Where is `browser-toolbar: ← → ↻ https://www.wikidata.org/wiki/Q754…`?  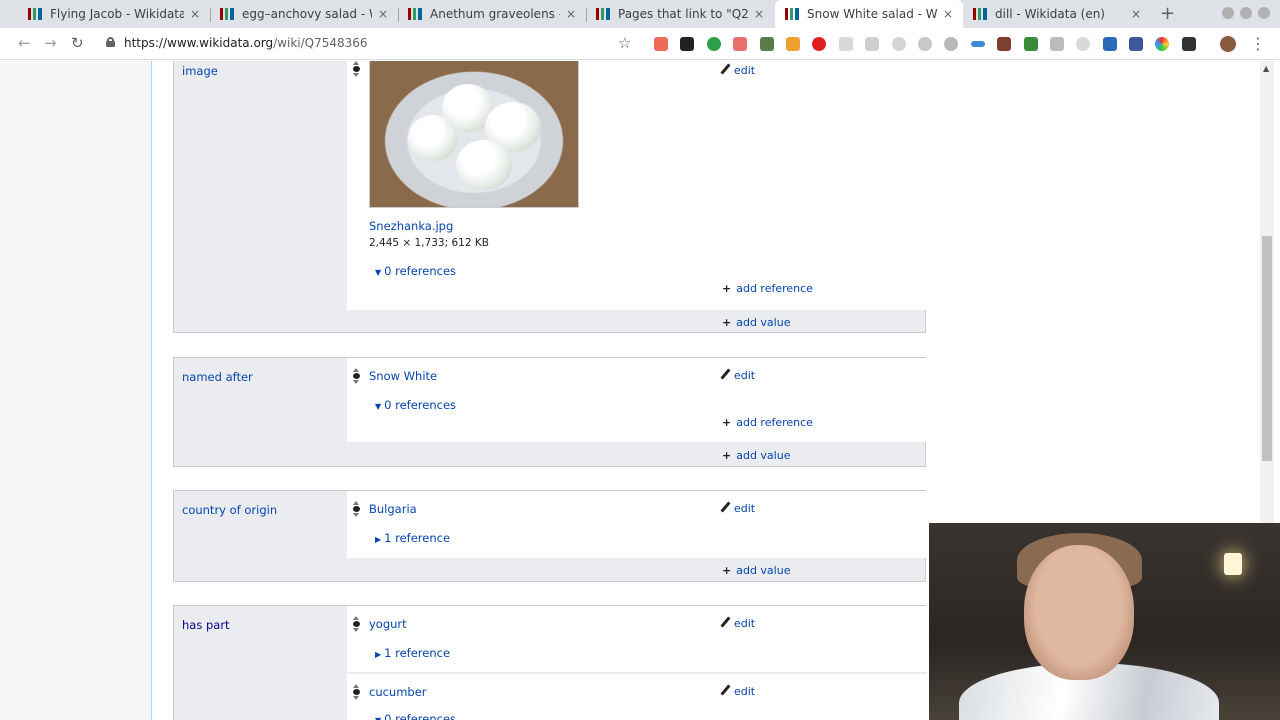
browser-toolbar: ← → ↻ https://www.wikidata.org/wiki/Q754… is located at coordinates (640, 44).